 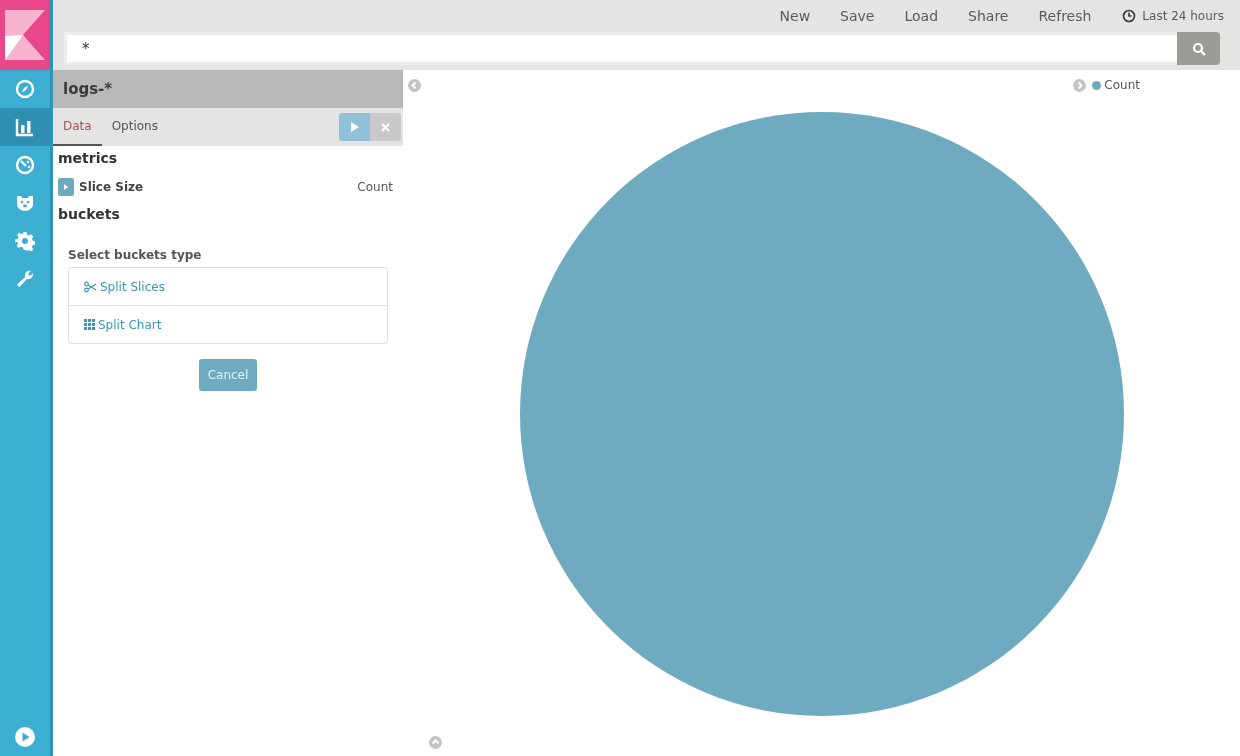 What do you see at coordinates (25, 165) in the screenshot?
I see `gauge-icon` at bounding box center [25, 165].